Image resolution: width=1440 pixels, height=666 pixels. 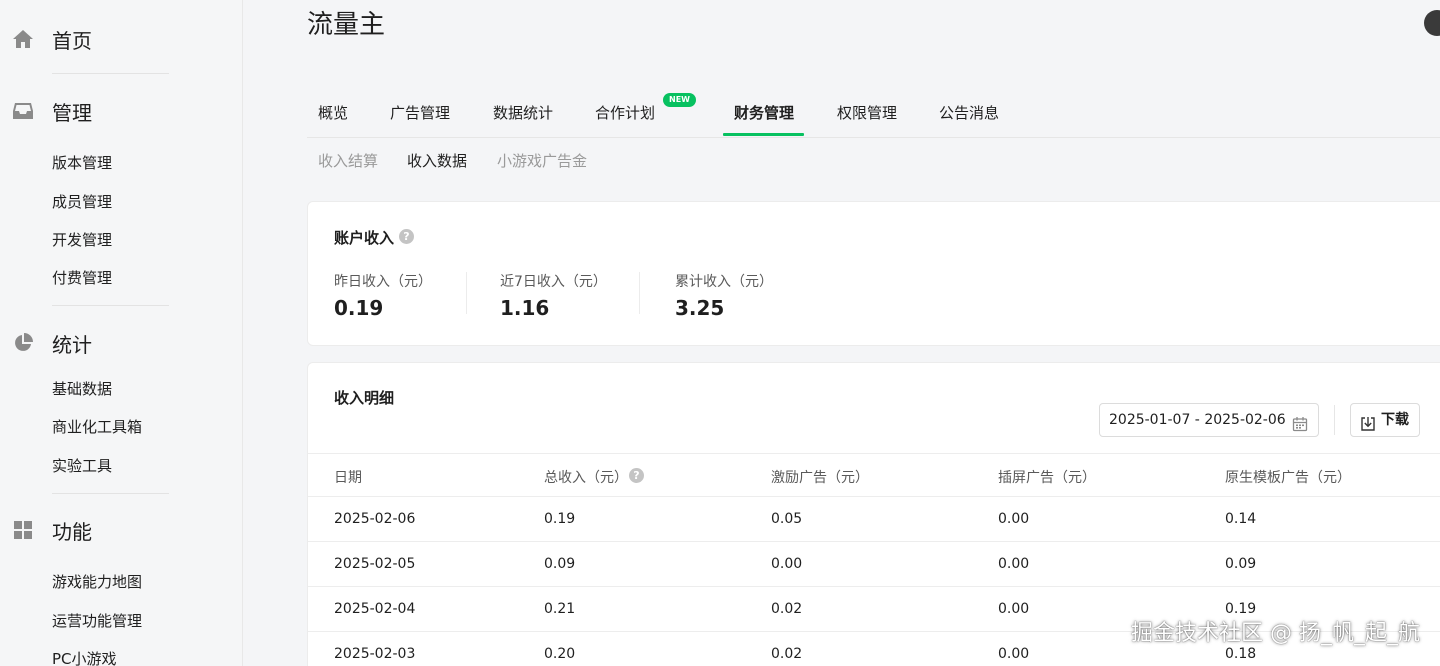 What do you see at coordinates (348, 160) in the screenshot?
I see `subtab-settlement: 收入结算` at bounding box center [348, 160].